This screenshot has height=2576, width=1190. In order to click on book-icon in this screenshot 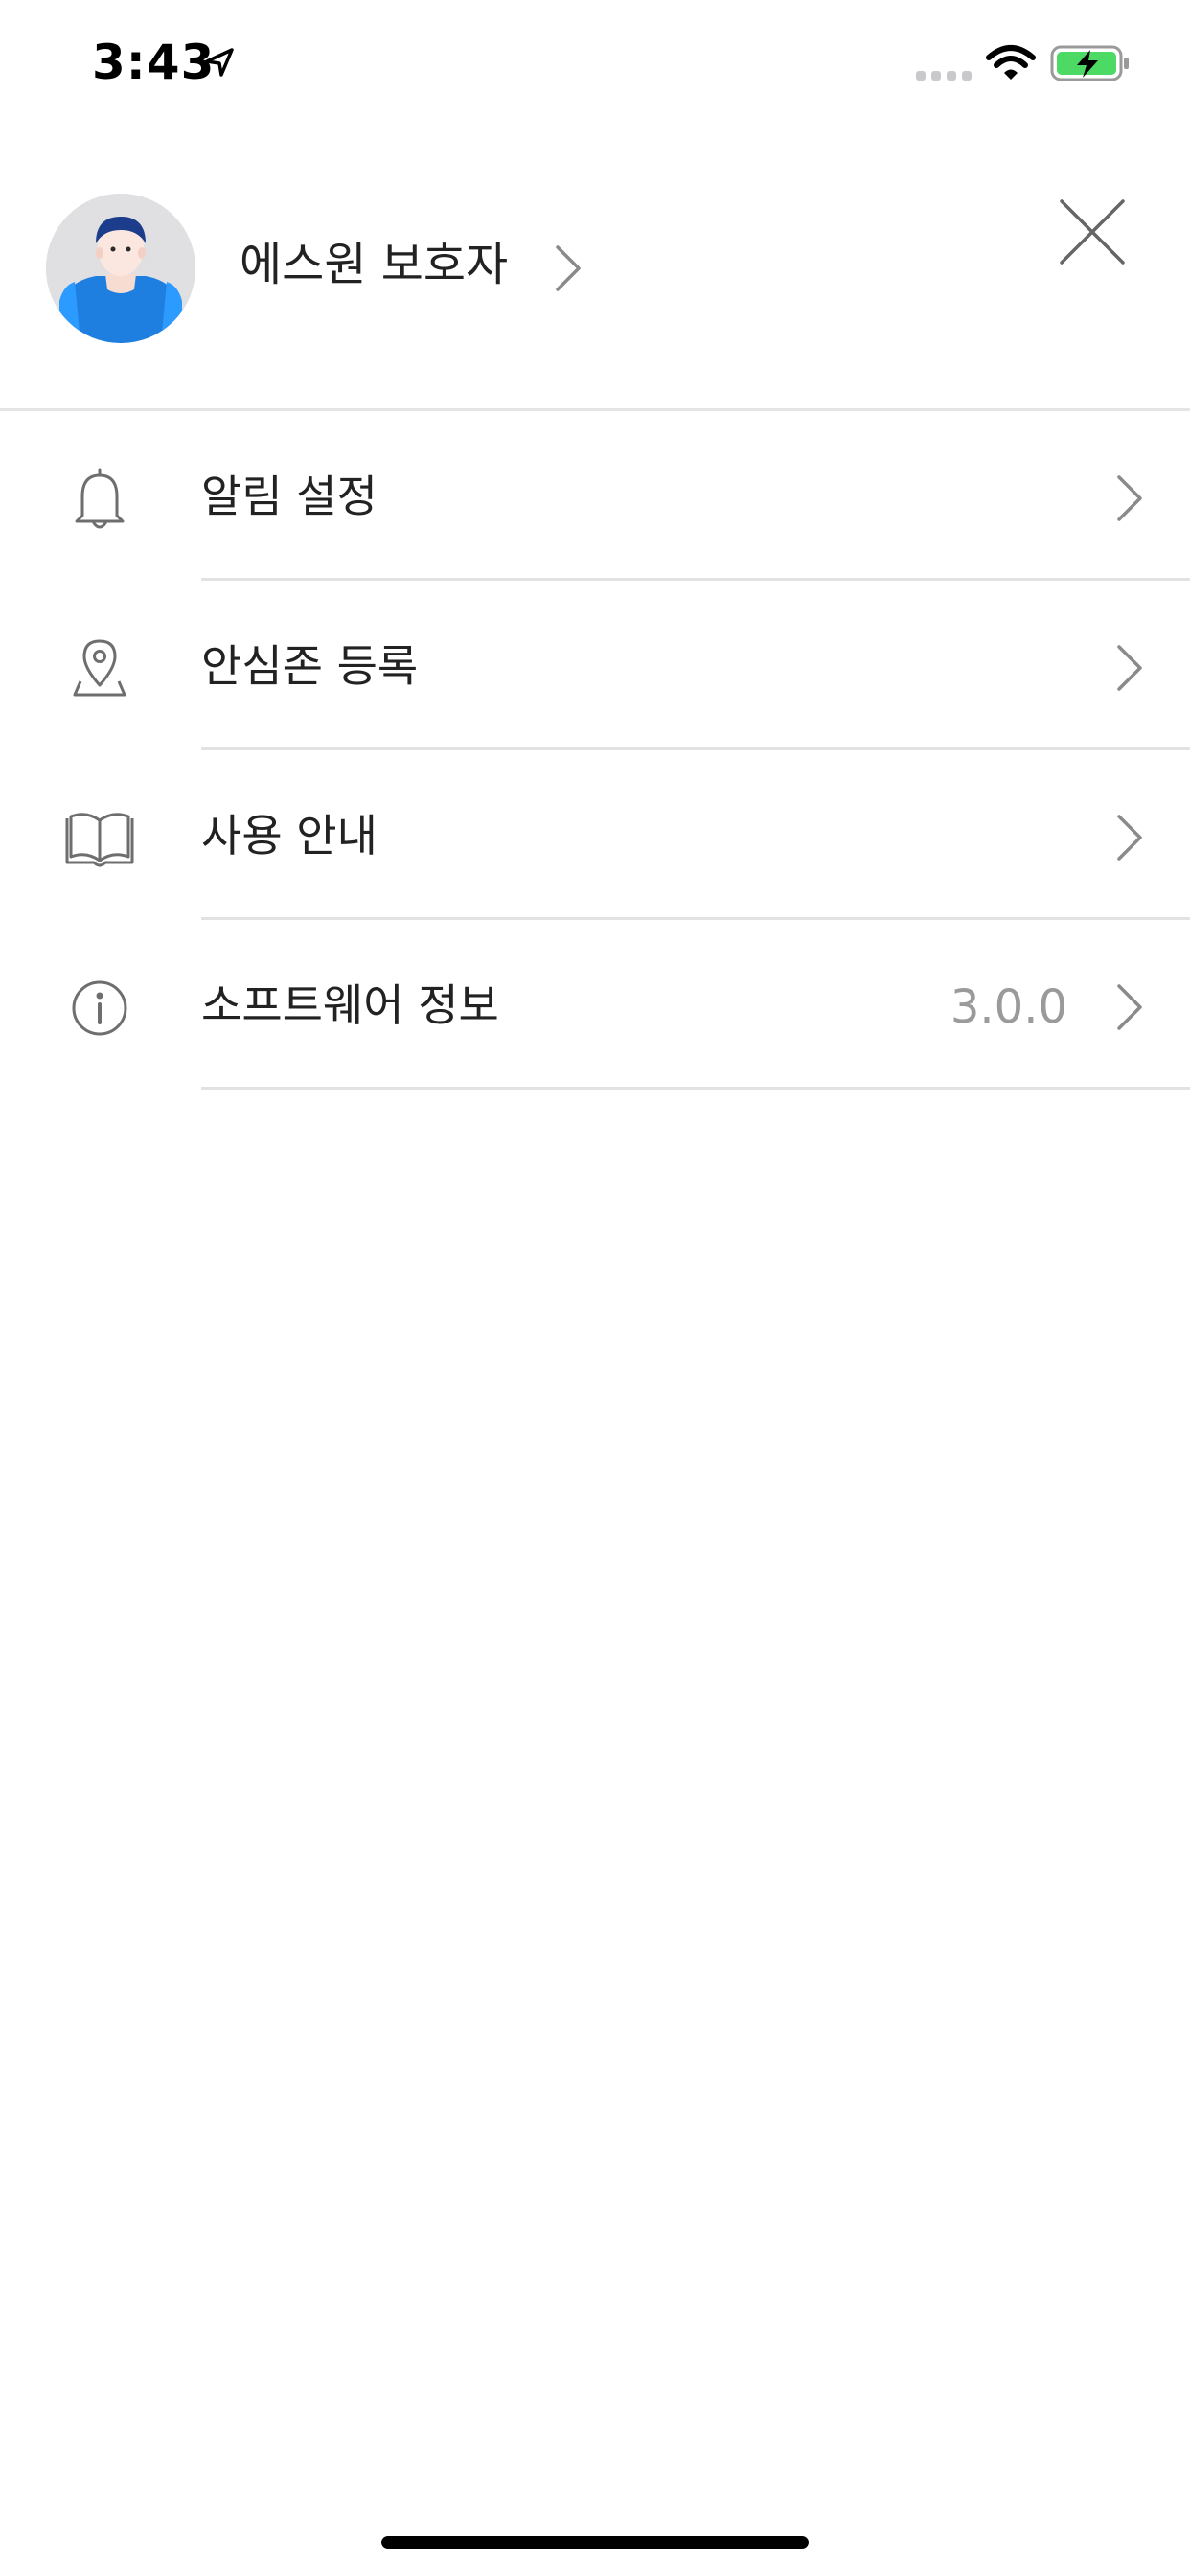, I will do `click(99, 840)`.